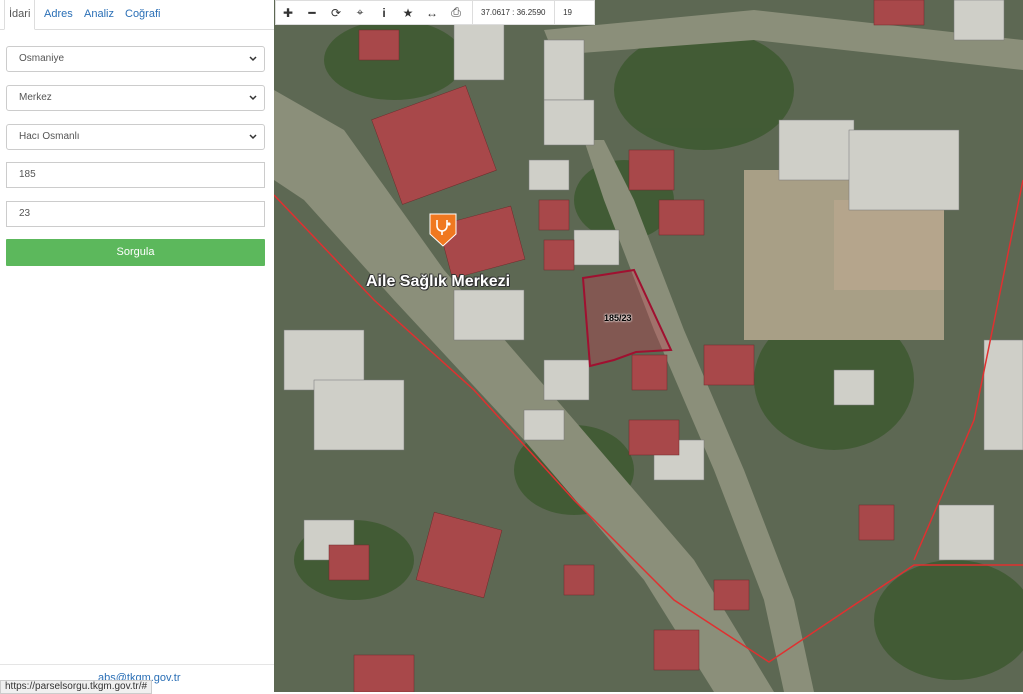 The width and height of the screenshot is (1023, 694). Describe the element at coordinates (142, 14) in the screenshot. I see `tab-cografi: Coğrafi` at that location.